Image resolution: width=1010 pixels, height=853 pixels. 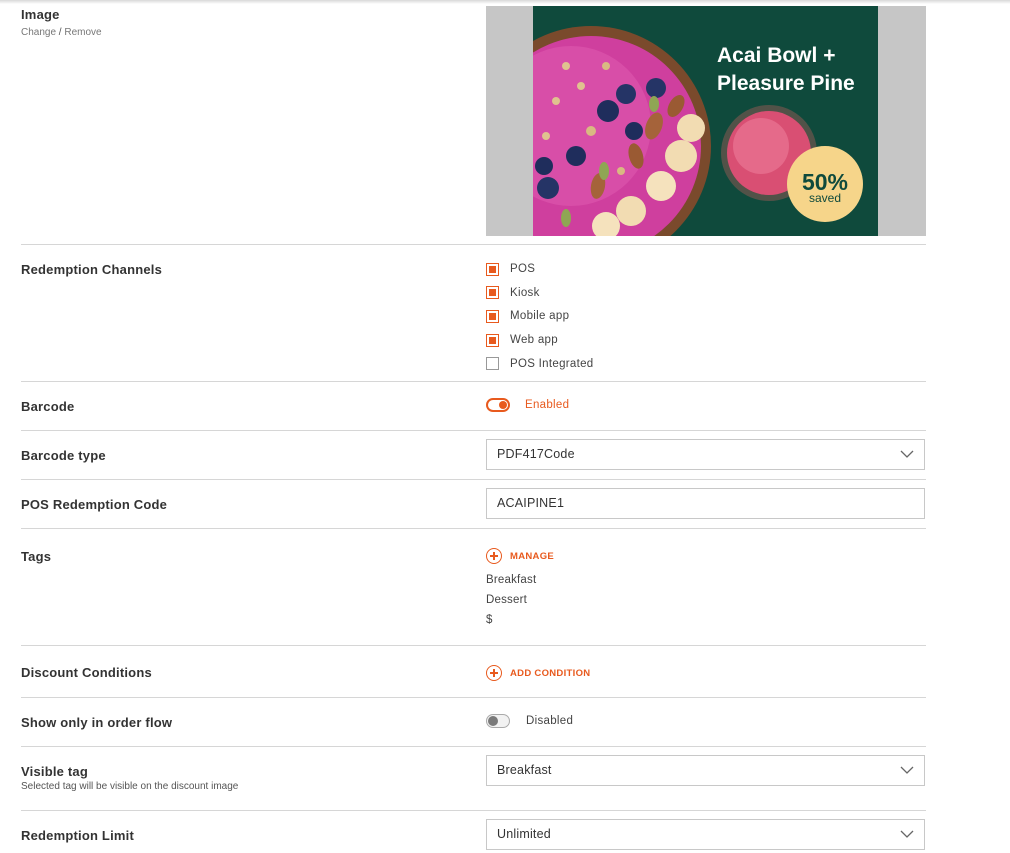 I want to click on visible-tag-label: Visible tag, so click(x=54, y=771).